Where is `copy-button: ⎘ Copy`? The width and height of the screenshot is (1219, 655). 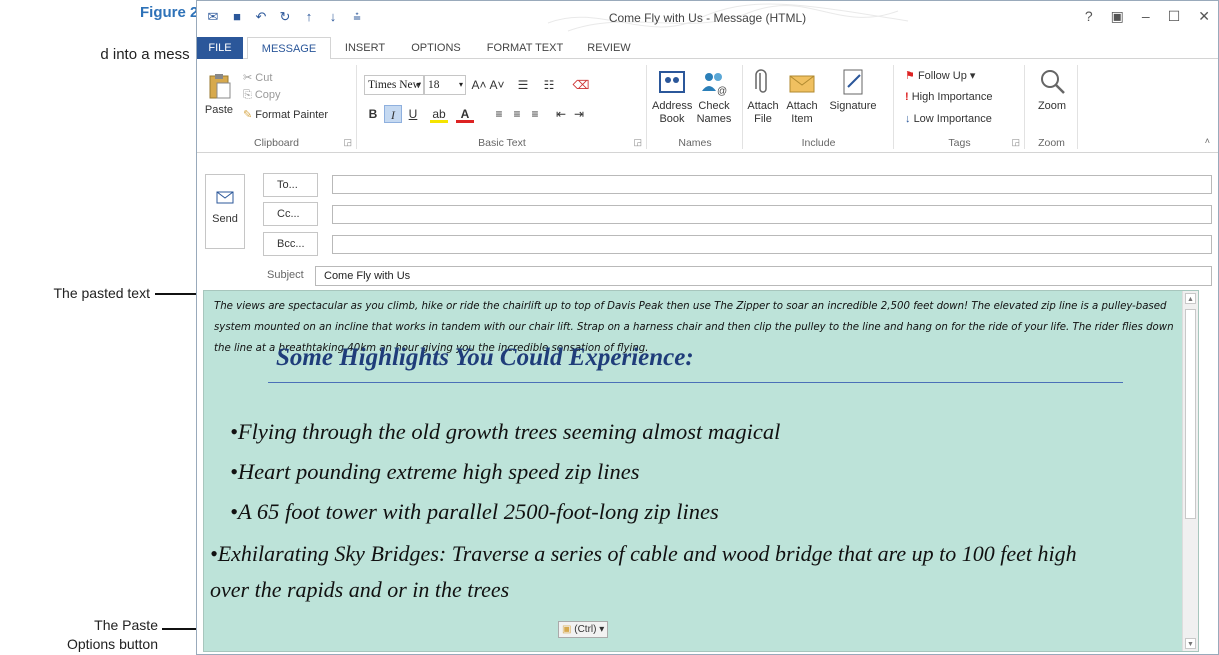
copy-button: ⎘ Copy is located at coordinates (262, 95).